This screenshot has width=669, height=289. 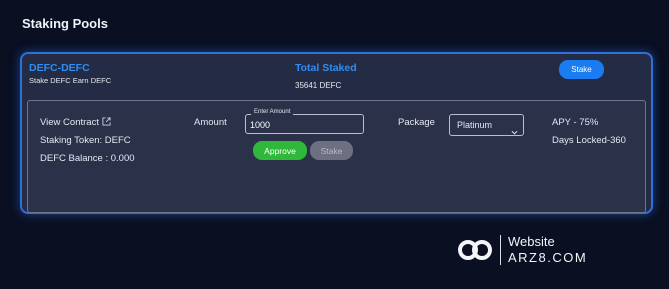 I want to click on view-contract-link: View Contract, so click(x=75, y=123).